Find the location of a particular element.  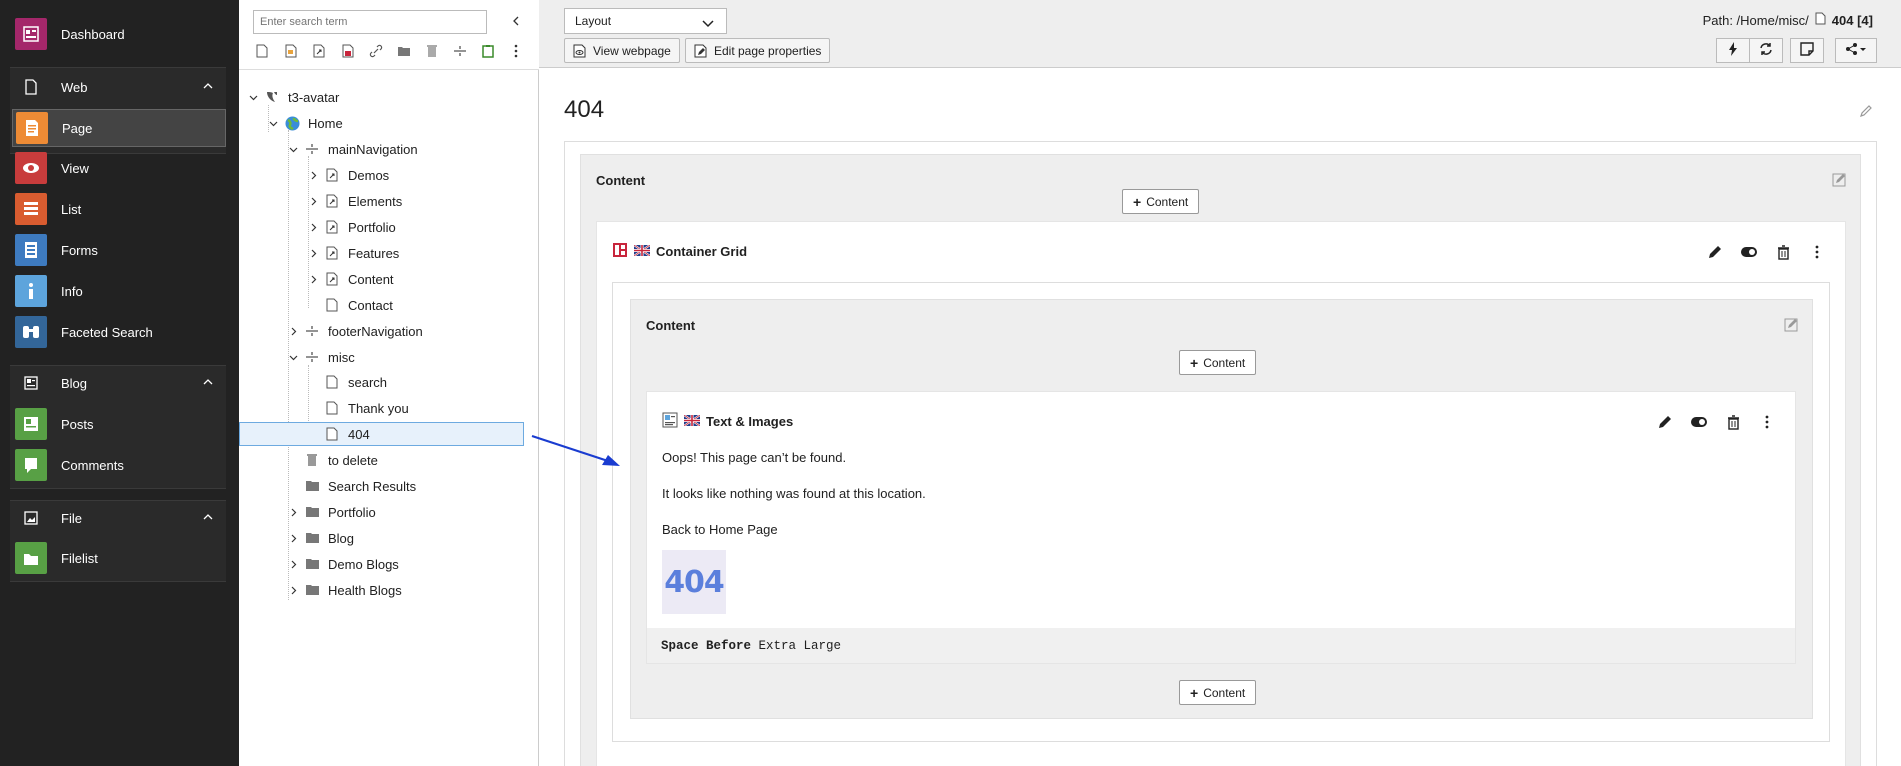

paste-icon is located at coordinates (488, 51).